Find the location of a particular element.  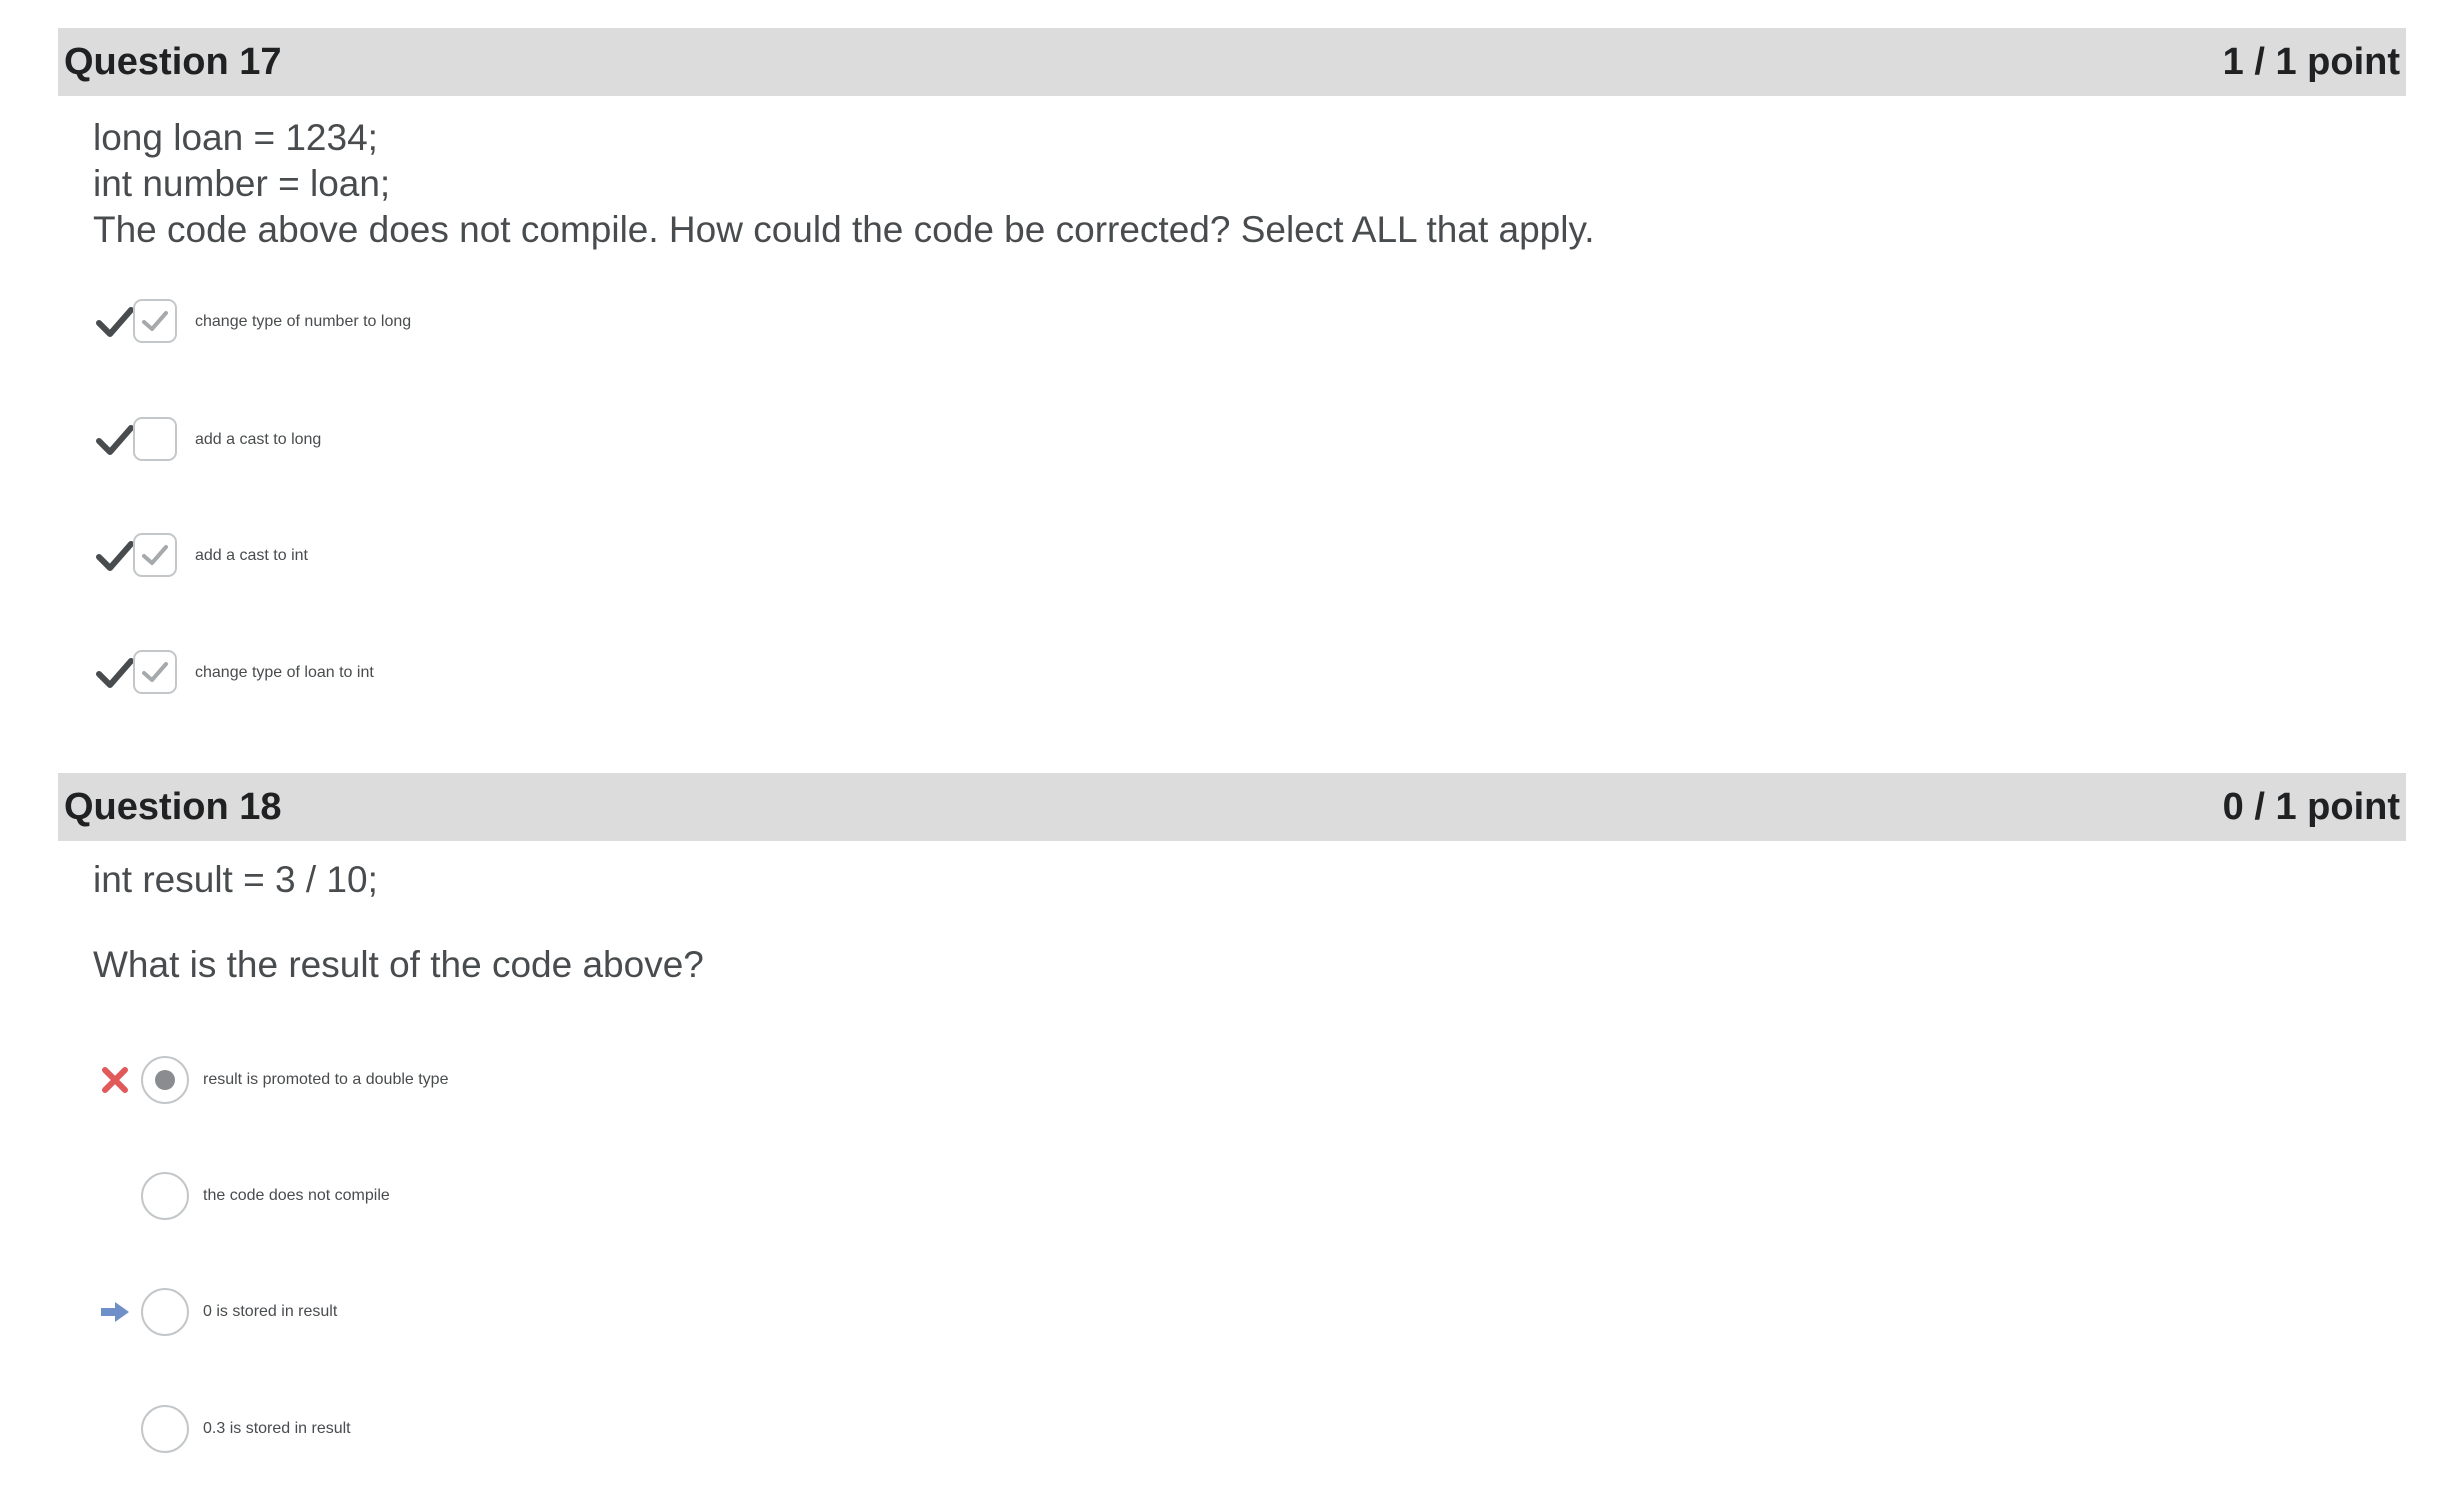

prompt-line: int result = 3 / 10; is located at coordinates (235, 879).